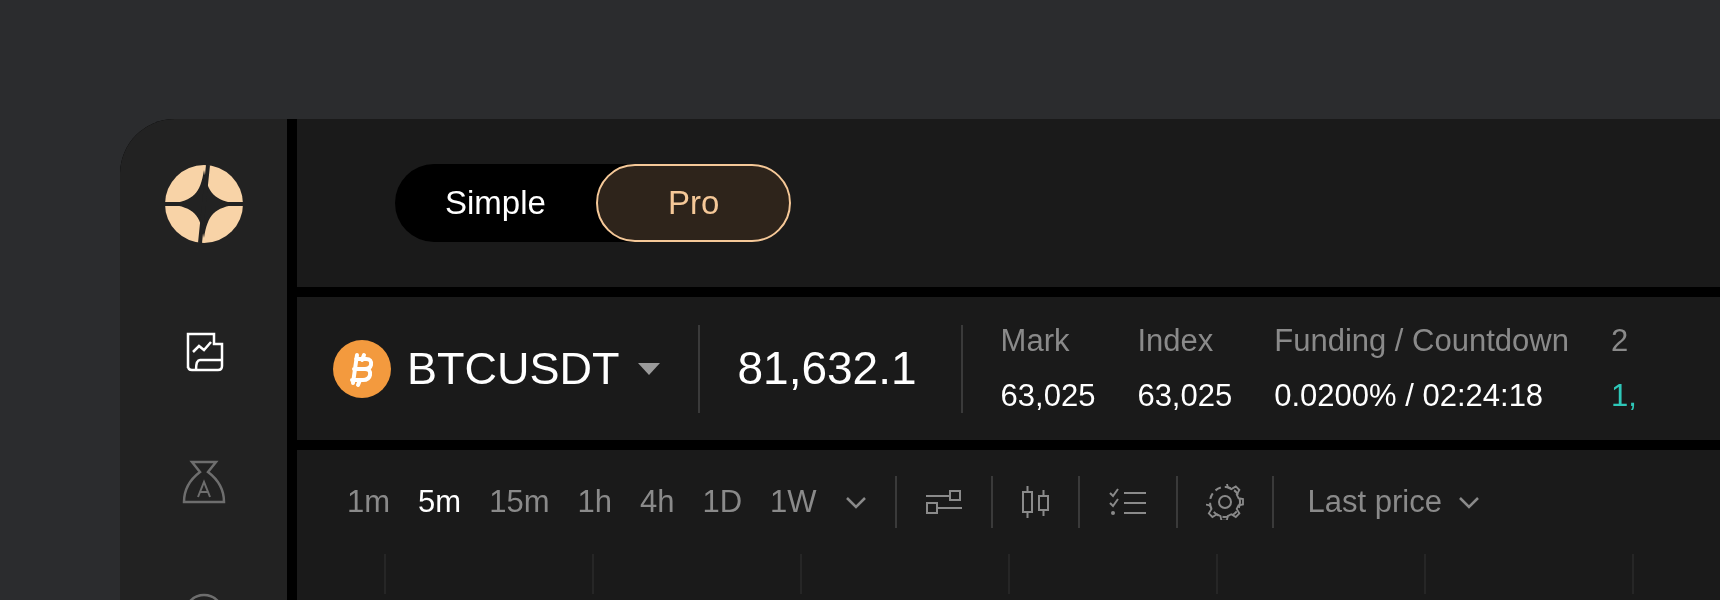  I want to click on mode-tab: Simple, so click(495, 203).